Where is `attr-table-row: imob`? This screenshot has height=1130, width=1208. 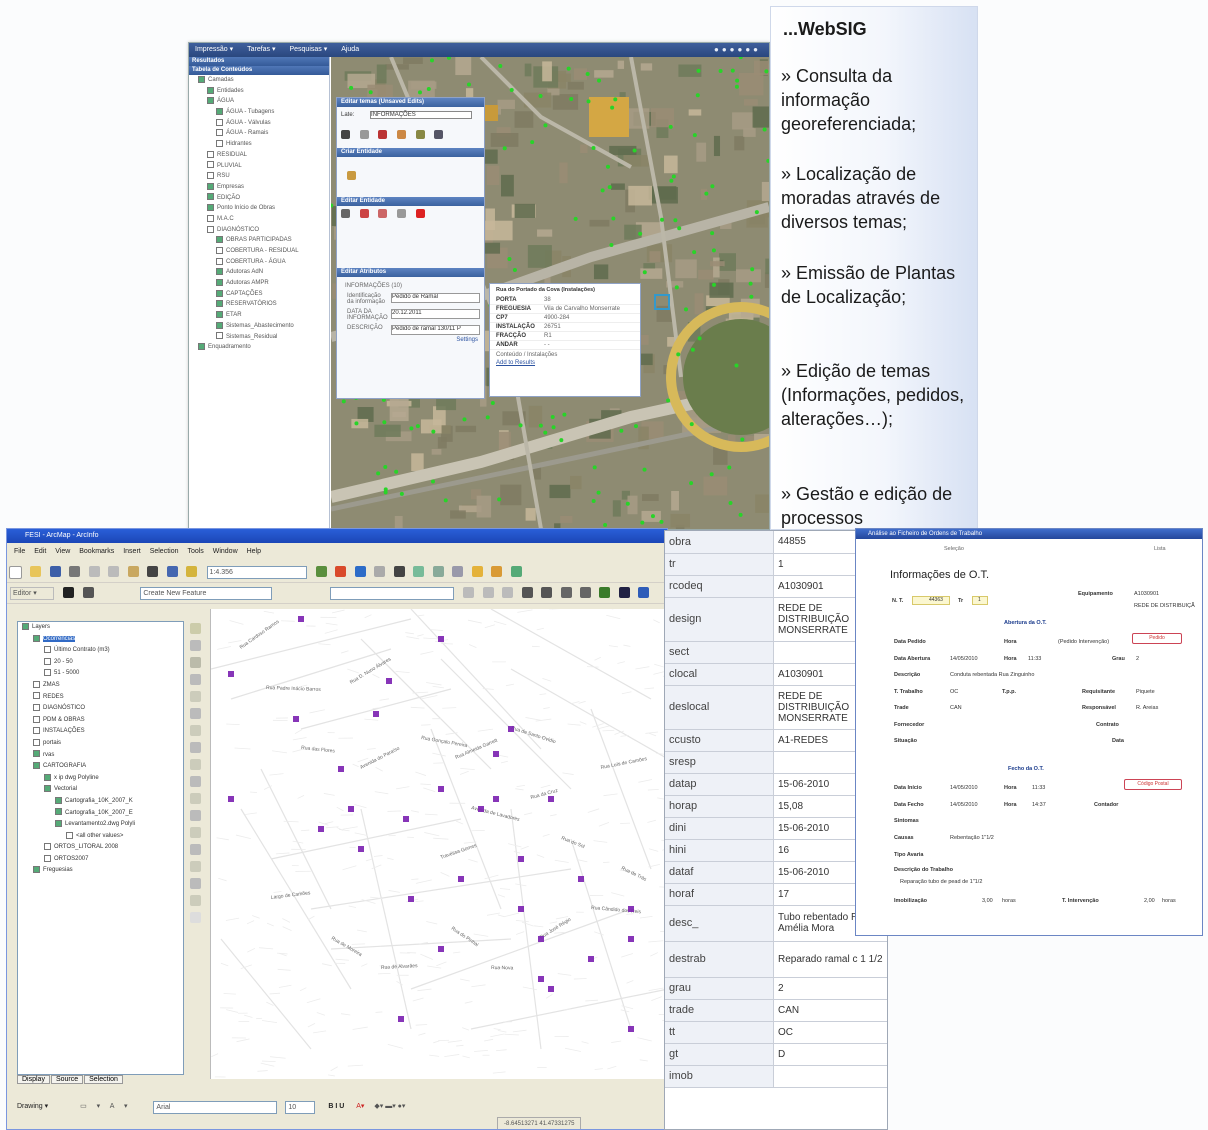
attr-table-row: imob is located at coordinates (776, 1076).